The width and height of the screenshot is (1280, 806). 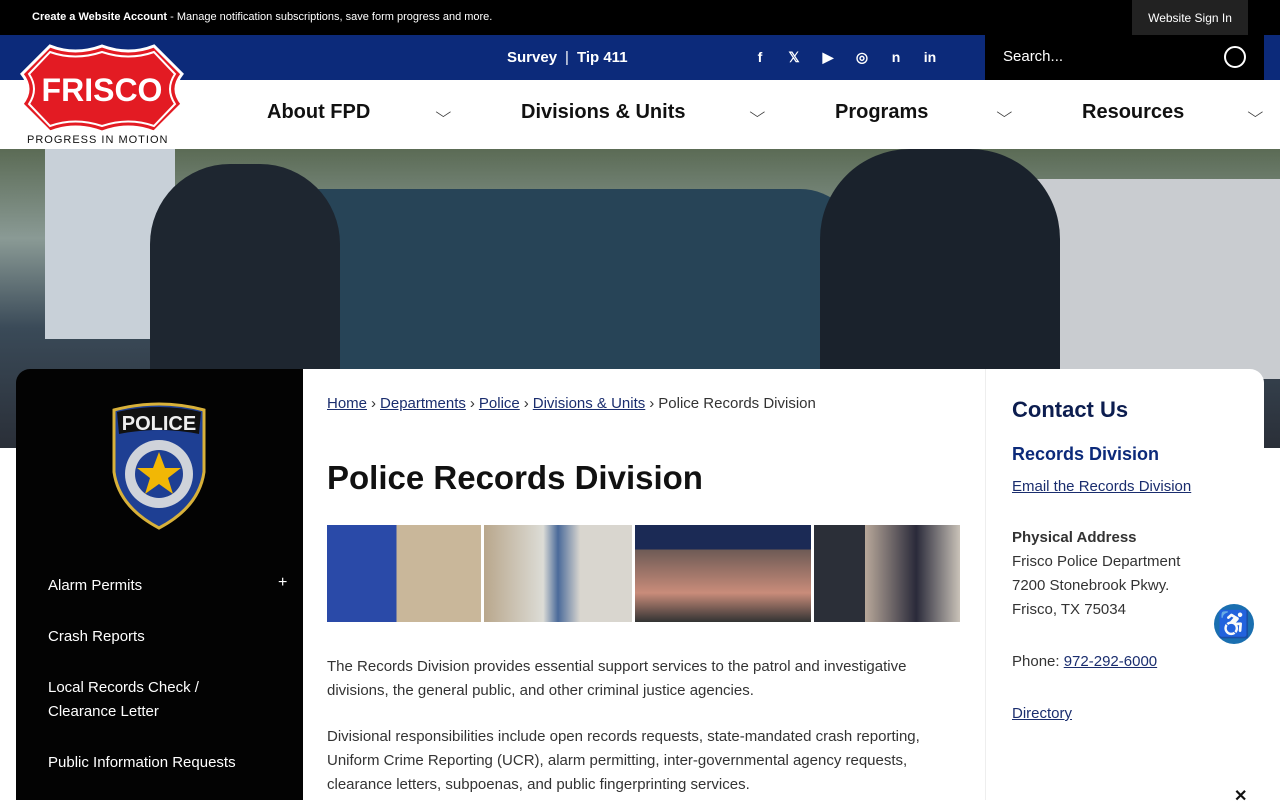 I want to click on phone-link: 972-292-6000, so click(x=1110, y=661).